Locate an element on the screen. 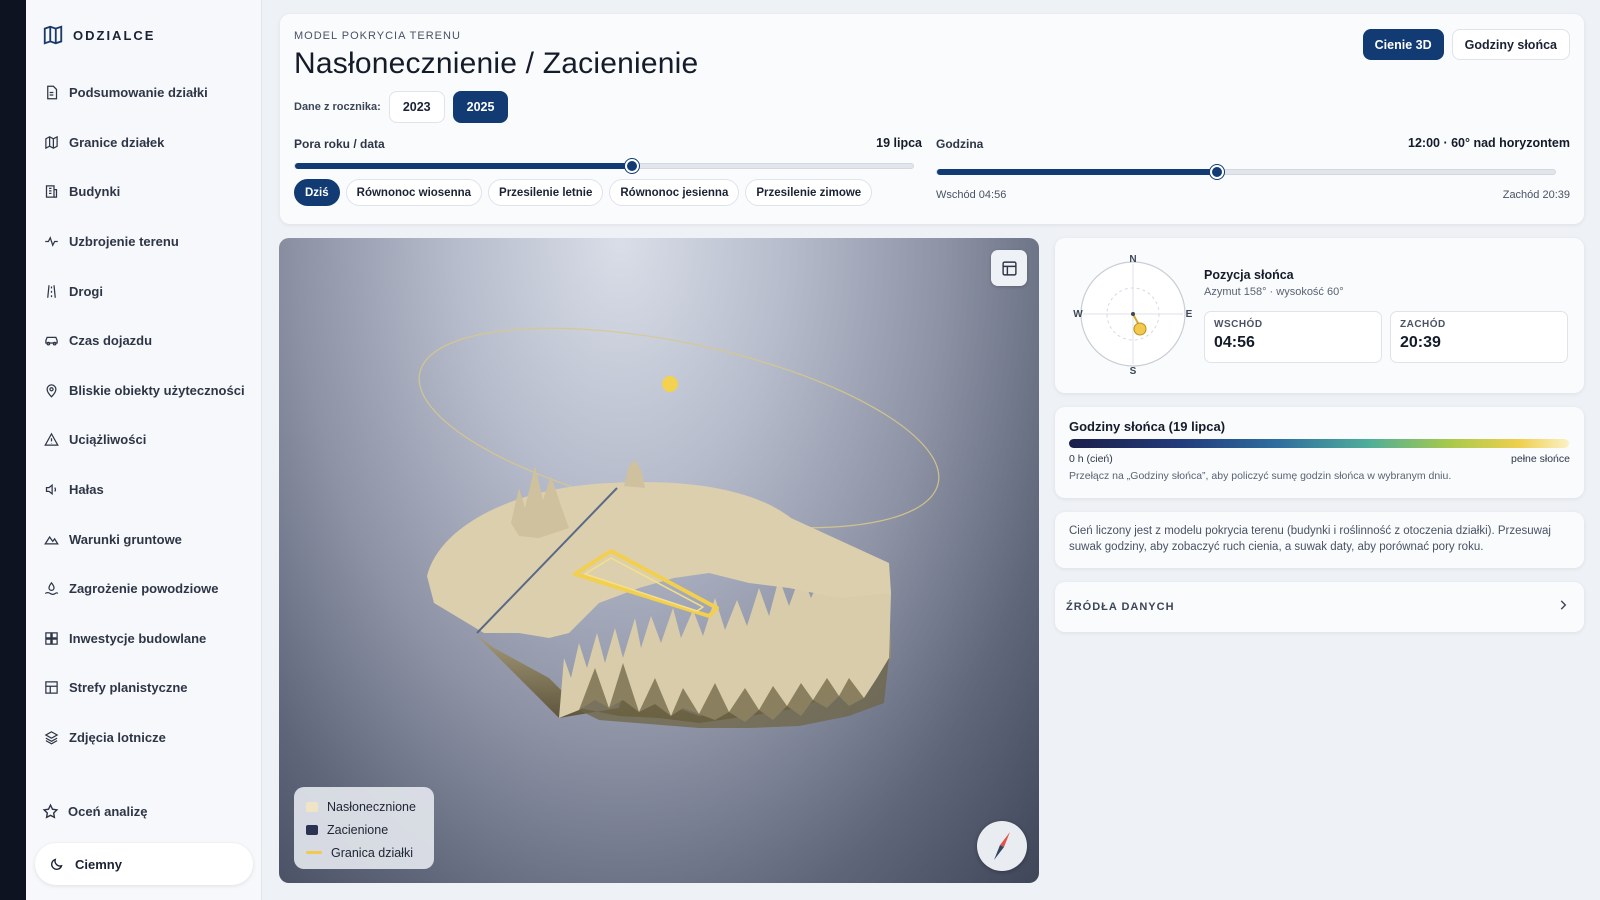 The image size is (1600, 900). location-pin-icon is located at coordinates (51, 391).